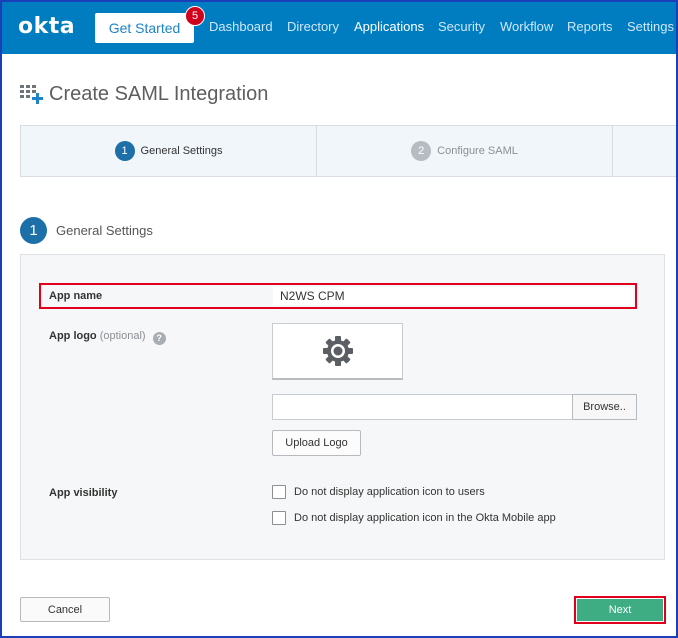 This screenshot has height=638, width=678. Describe the element at coordinates (195, 16) in the screenshot. I see `notification-badge: 5` at that location.